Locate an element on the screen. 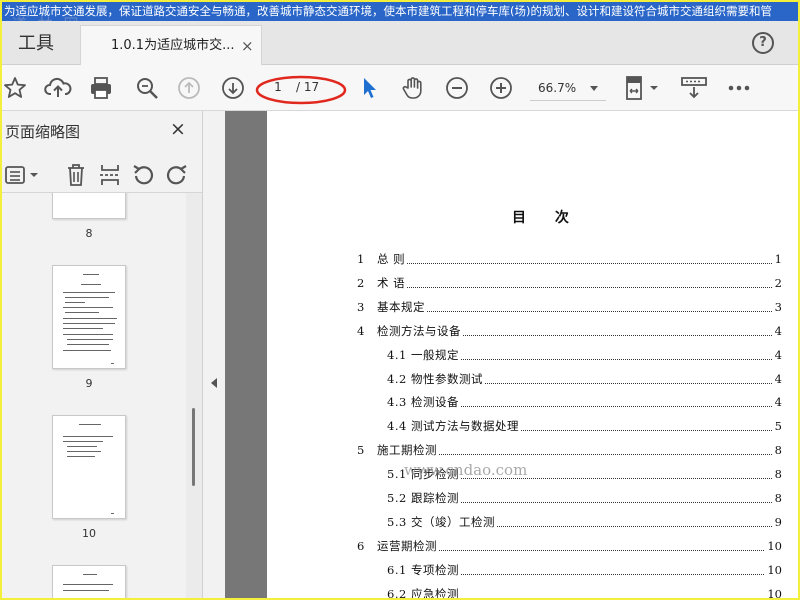 This screenshot has width=800, height=600. toc-entry-page: 2 is located at coordinates (777, 282).